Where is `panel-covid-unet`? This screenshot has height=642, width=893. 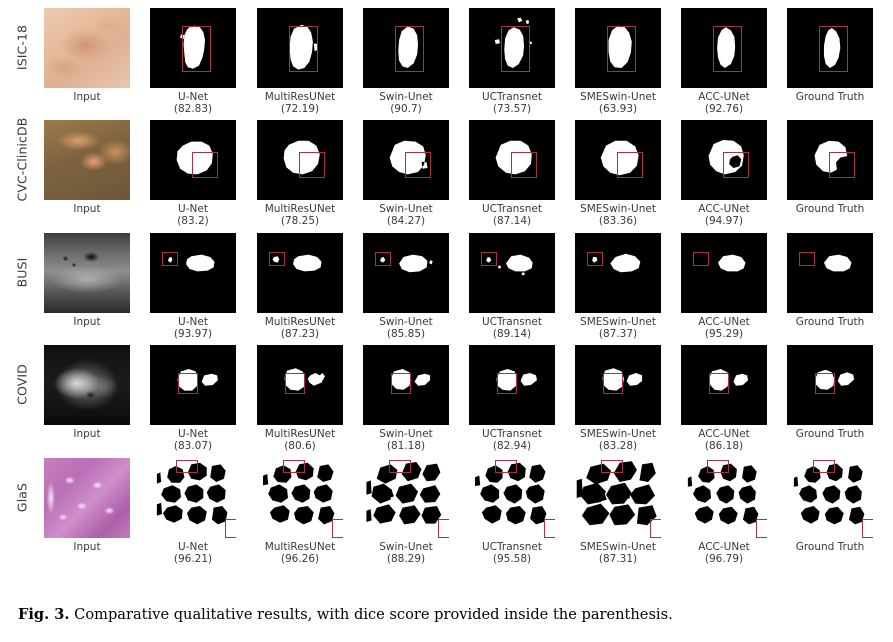 panel-covid-unet is located at coordinates (193, 385).